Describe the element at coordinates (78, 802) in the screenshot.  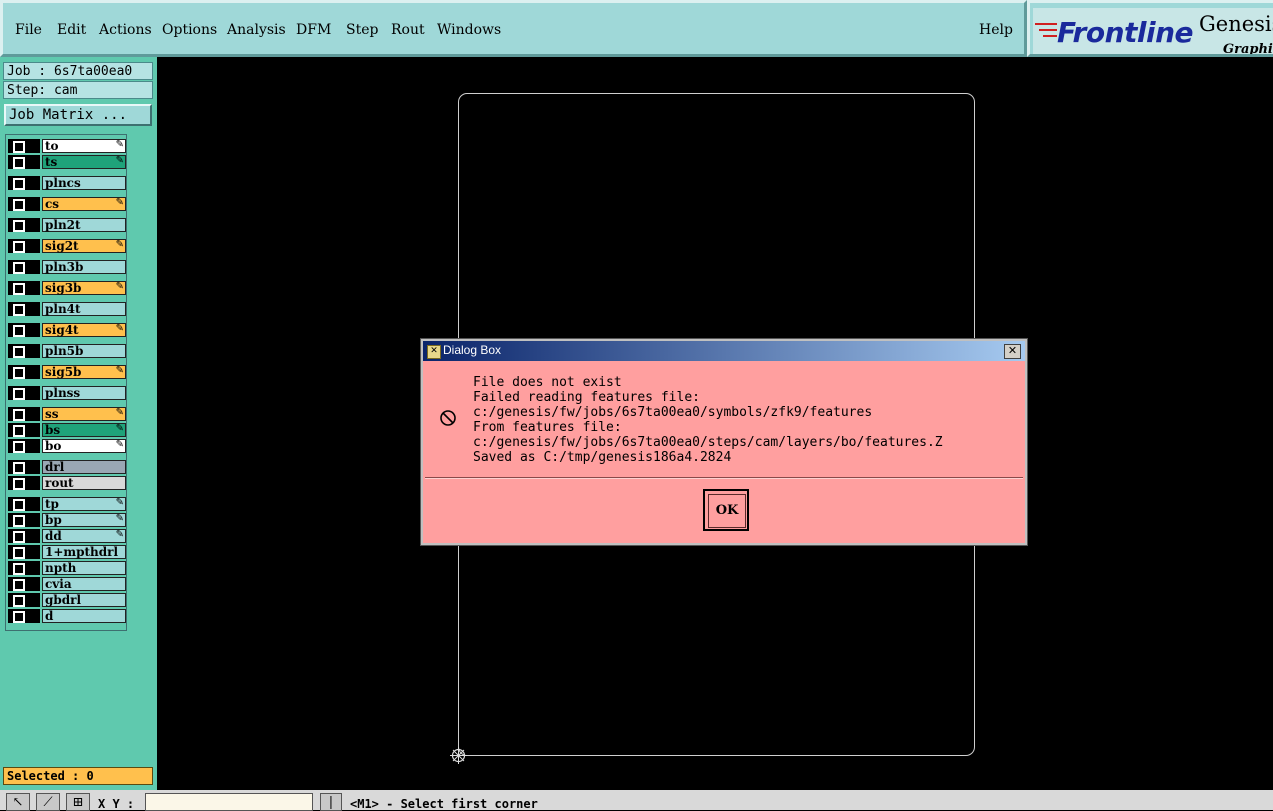
I see `grid-tool-icon: ⊞` at that location.